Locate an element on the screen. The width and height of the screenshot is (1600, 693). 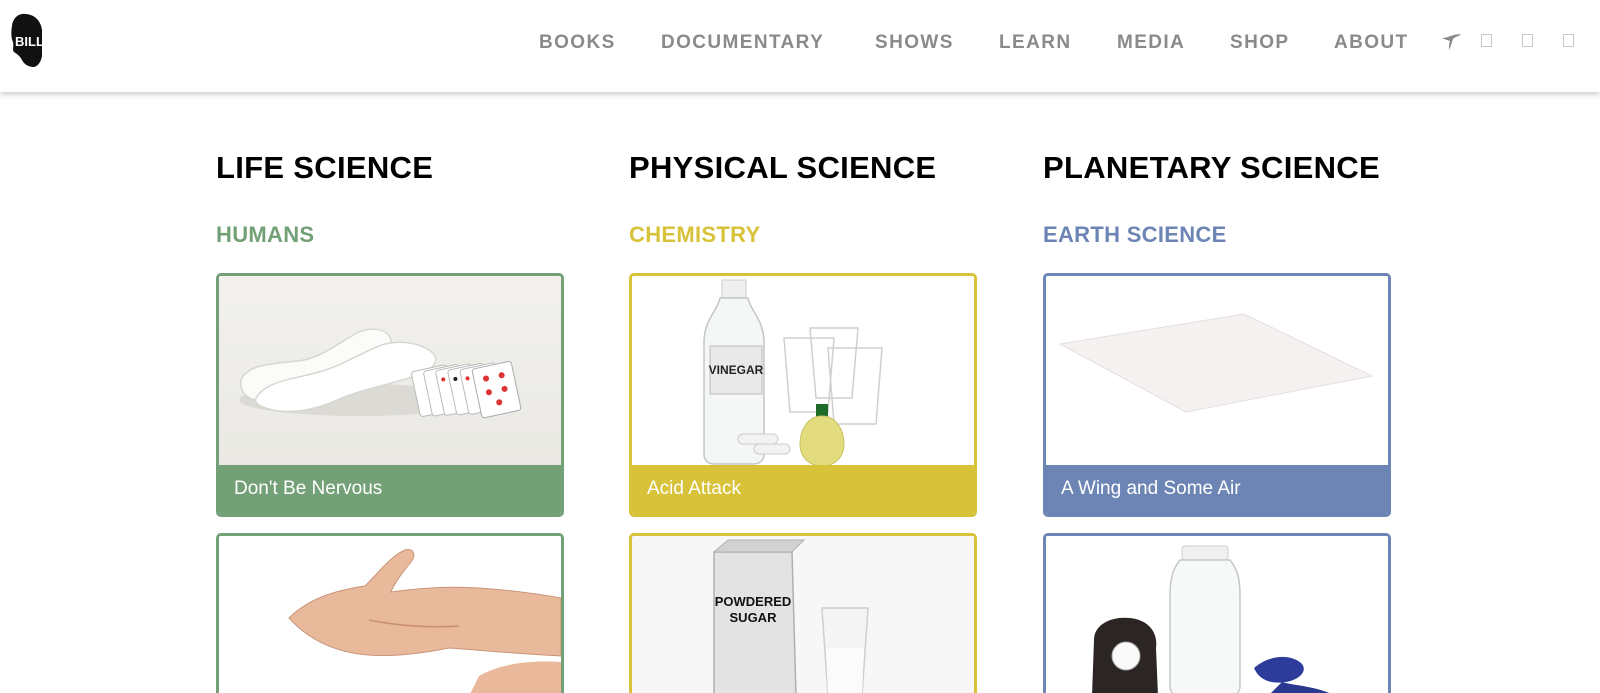
card-a-wing-and-some-air: A Wing and Some Air is located at coordinates (1217, 395).